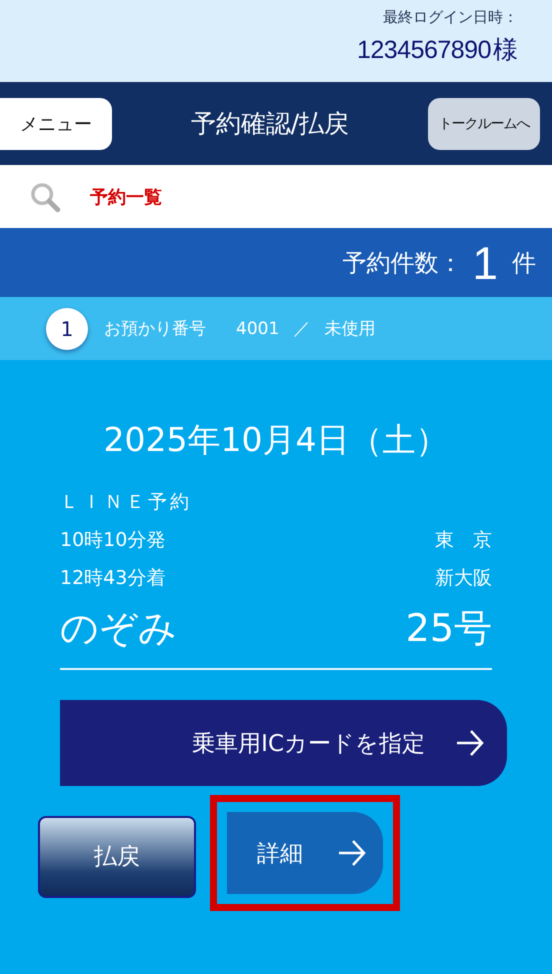 This screenshot has width=552, height=974. Describe the element at coordinates (402, 263) in the screenshot. I see `count-label: 予約件数：` at that location.